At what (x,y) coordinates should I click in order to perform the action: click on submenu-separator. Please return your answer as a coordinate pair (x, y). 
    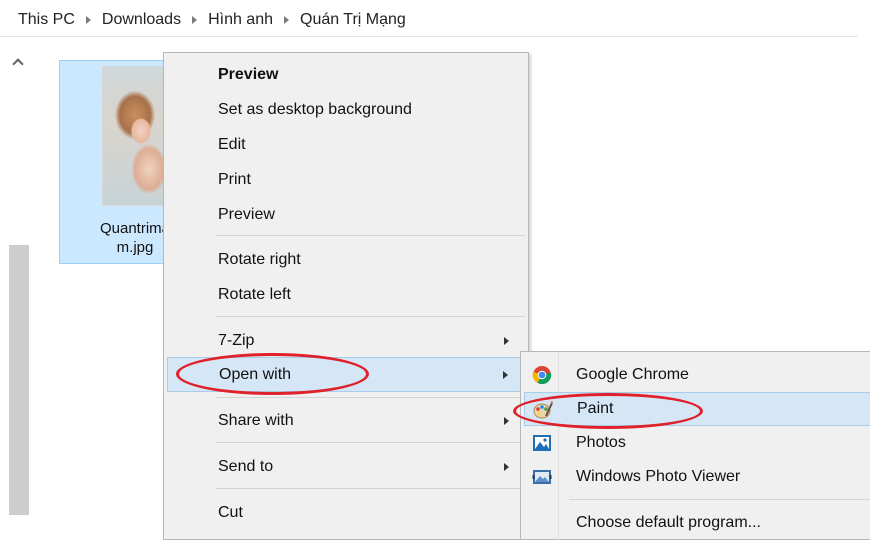
    Looking at the image, I should click on (719, 499).